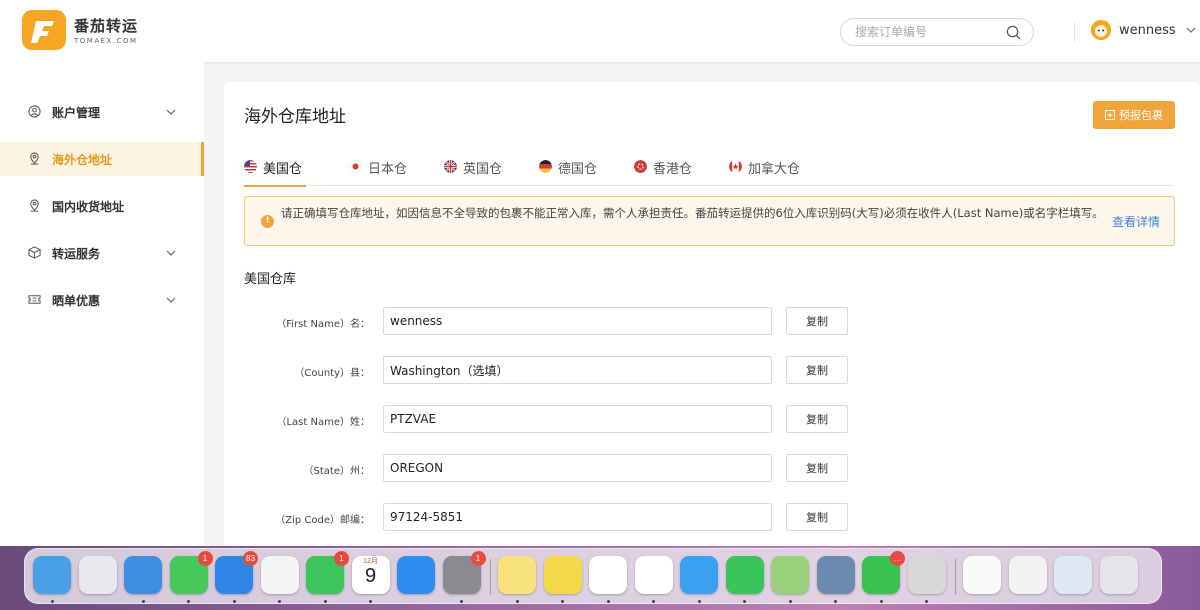  I want to click on order-search-input, so click(930, 32).